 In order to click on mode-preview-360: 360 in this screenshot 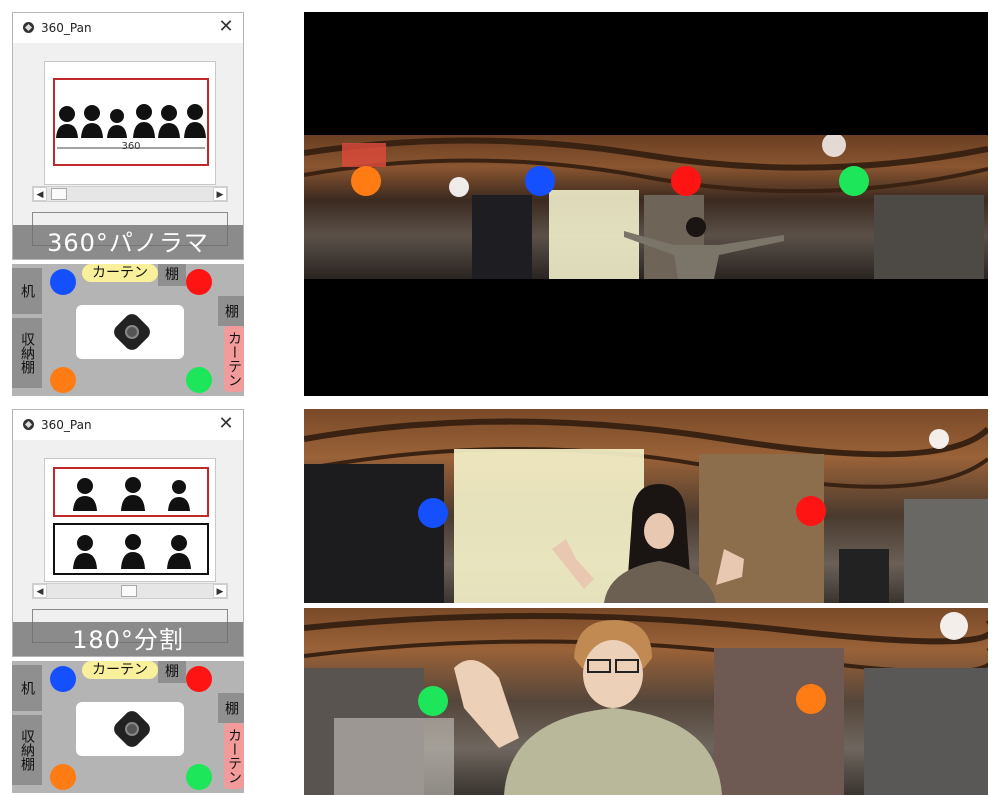, I will do `click(130, 123)`.